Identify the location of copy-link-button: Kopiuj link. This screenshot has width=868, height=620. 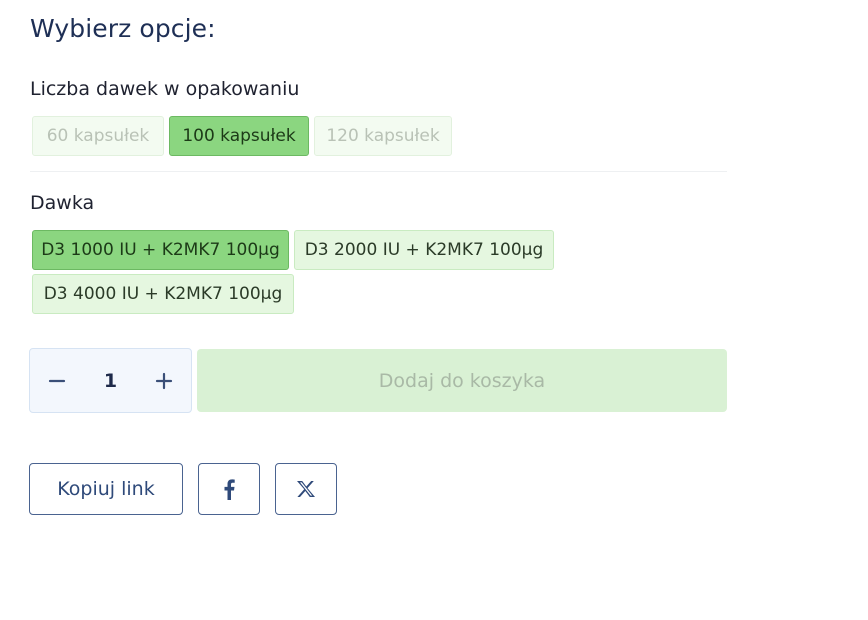
(106, 489).